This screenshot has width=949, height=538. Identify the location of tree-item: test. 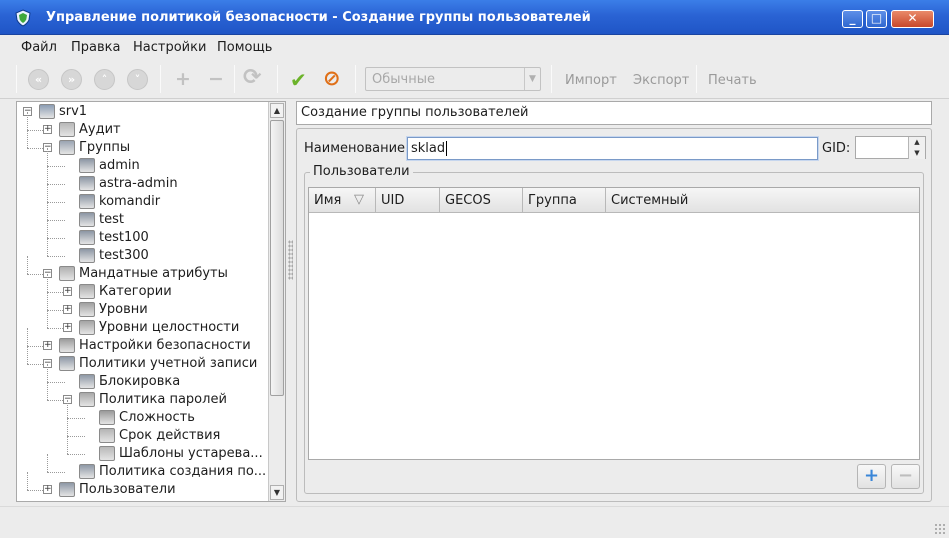
(142, 216).